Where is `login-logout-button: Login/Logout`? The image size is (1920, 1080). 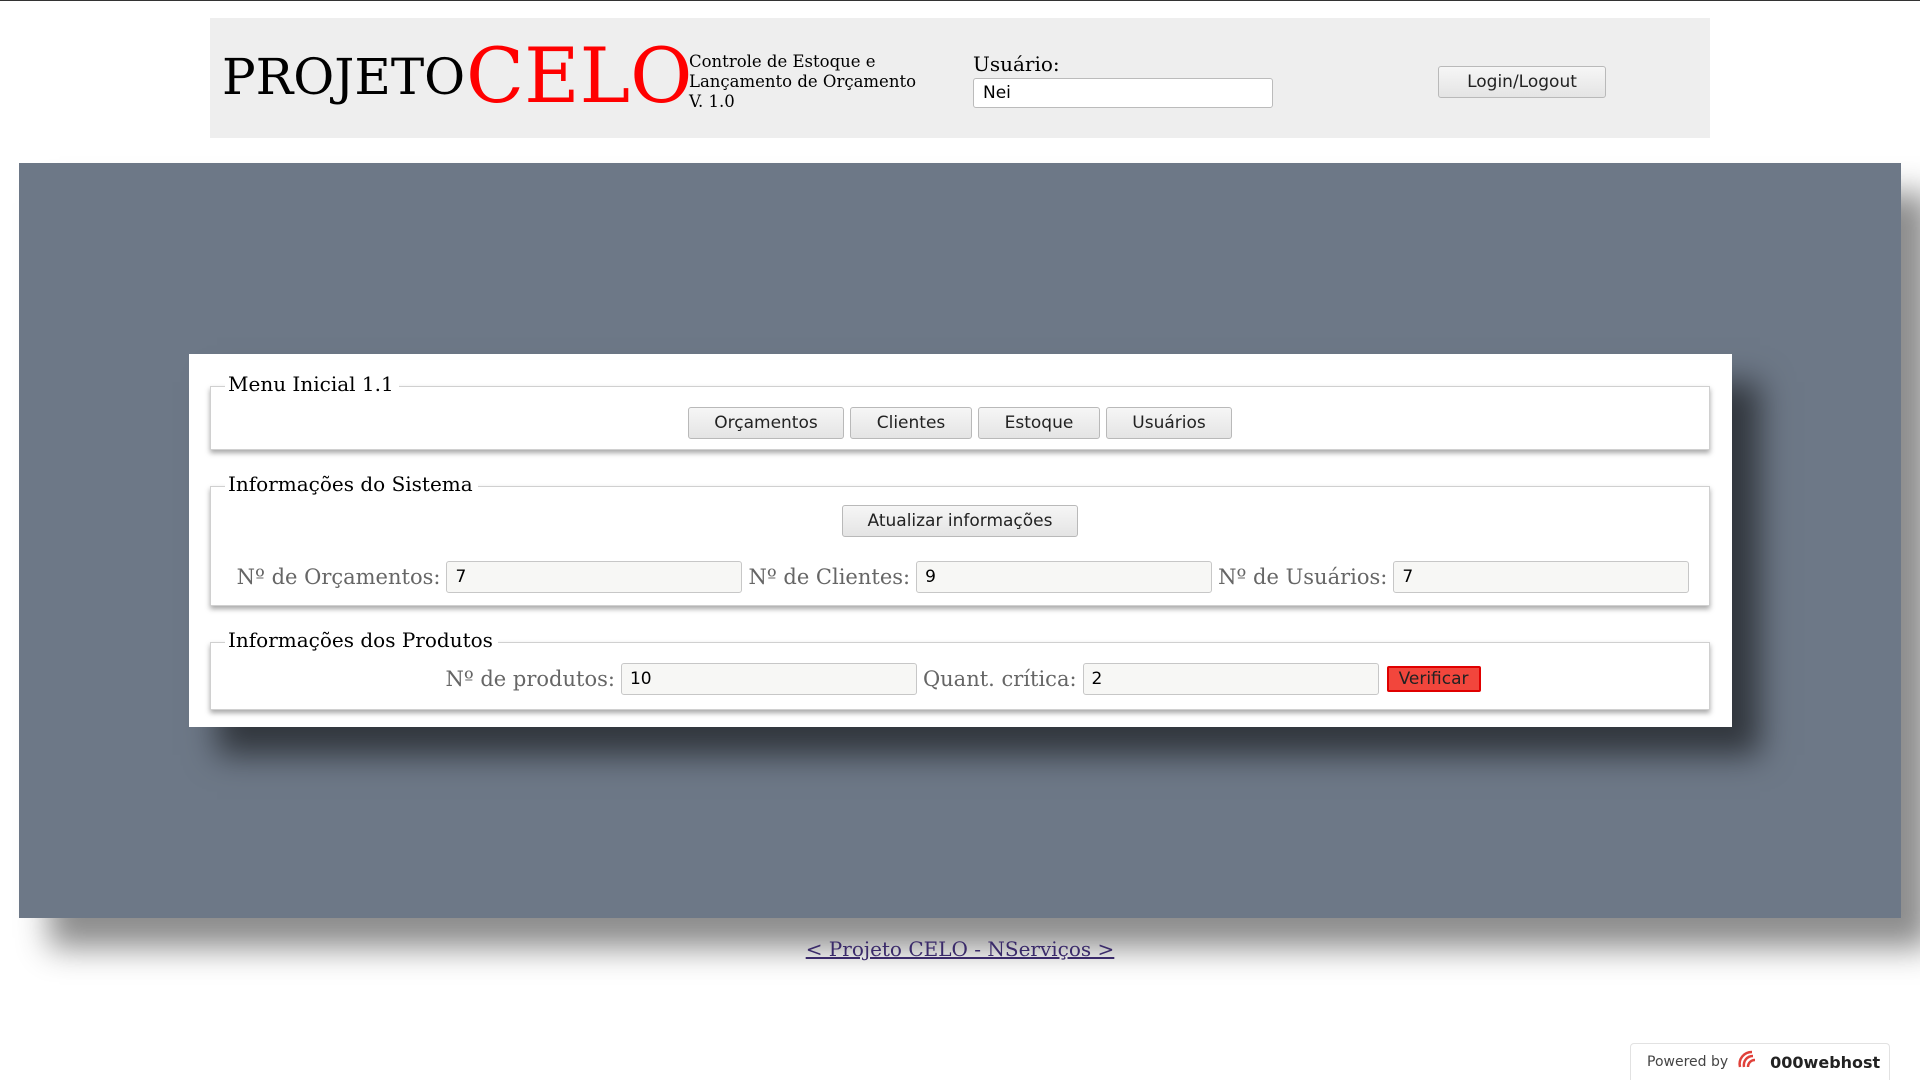
login-logout-button: Login/Logout is located at coordinates (1522, 82).